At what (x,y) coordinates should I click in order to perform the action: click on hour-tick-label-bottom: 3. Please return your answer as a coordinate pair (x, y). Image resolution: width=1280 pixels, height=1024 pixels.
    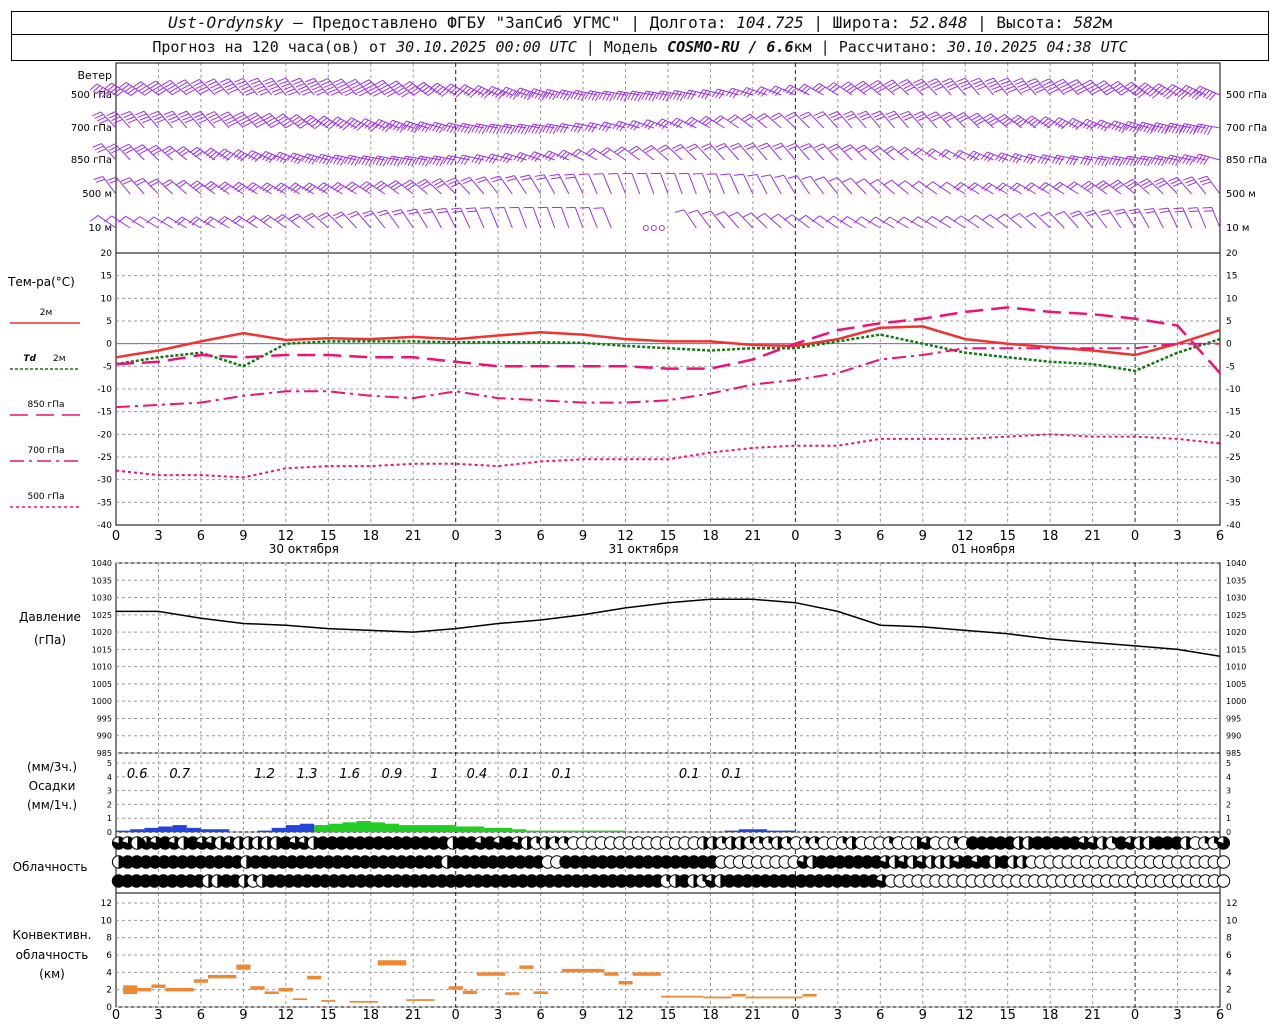
    Looking at the image, I should click on (1177, 1015).